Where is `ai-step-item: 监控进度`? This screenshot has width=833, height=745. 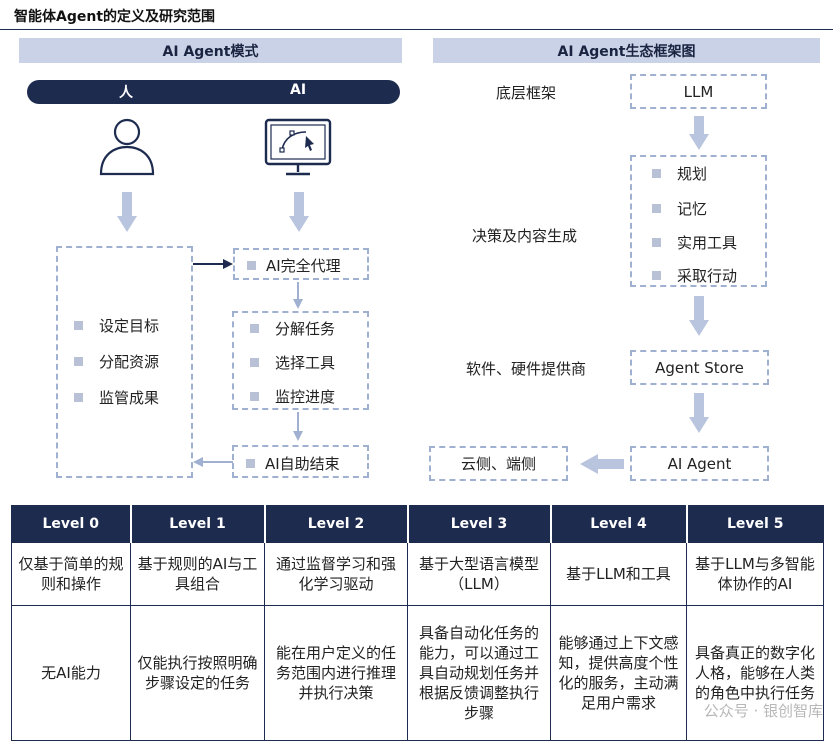 ai-step-item: 监控进度 is located at coordinates (292, 396).